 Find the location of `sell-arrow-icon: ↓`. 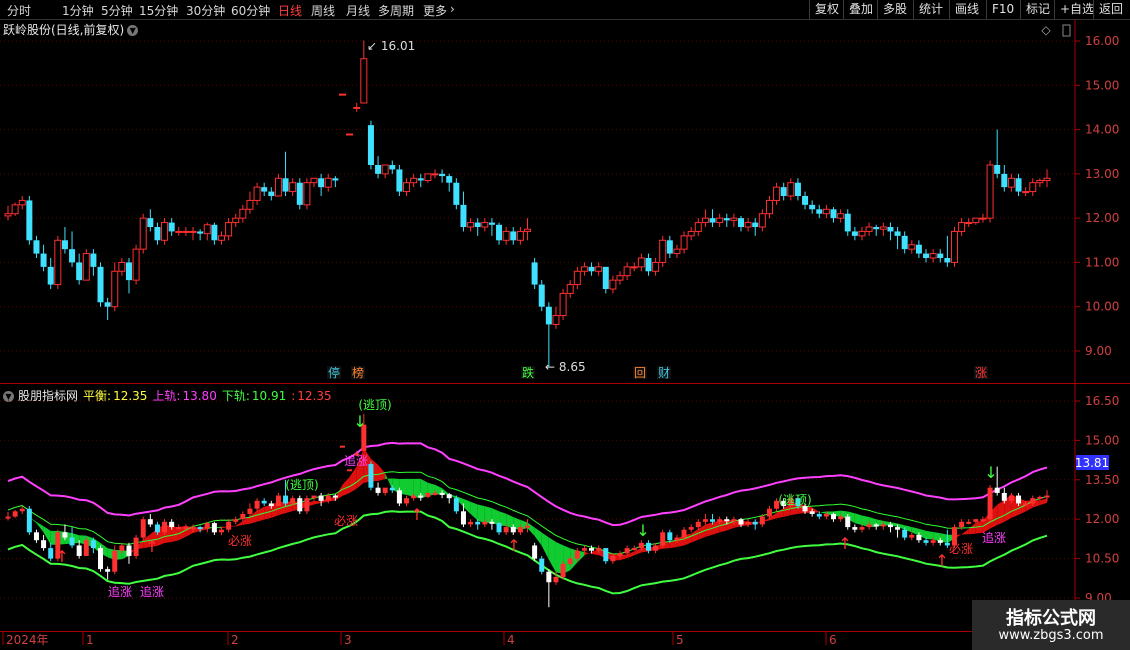

sell-arrow-icon: ↓ is located at coordinates (642, 530).